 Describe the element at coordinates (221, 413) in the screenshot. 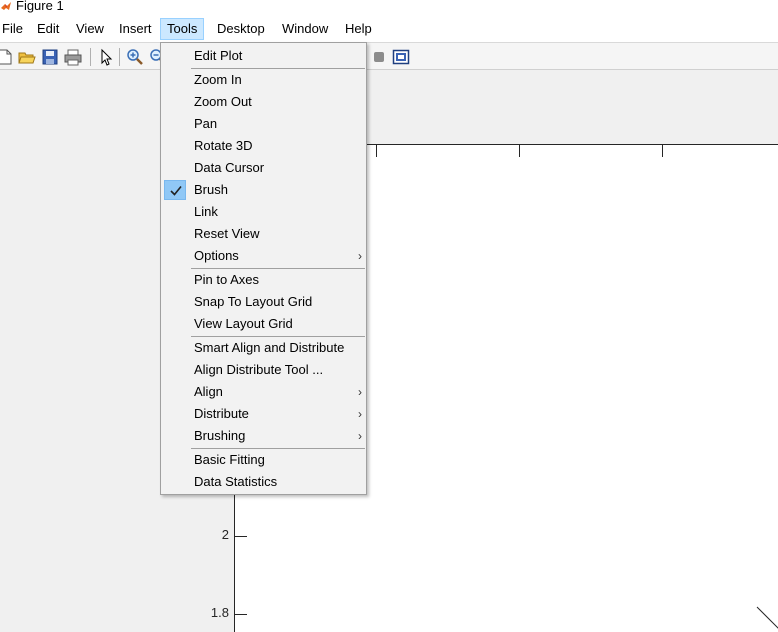

I see `menu-item-label: Distribute` at that location.